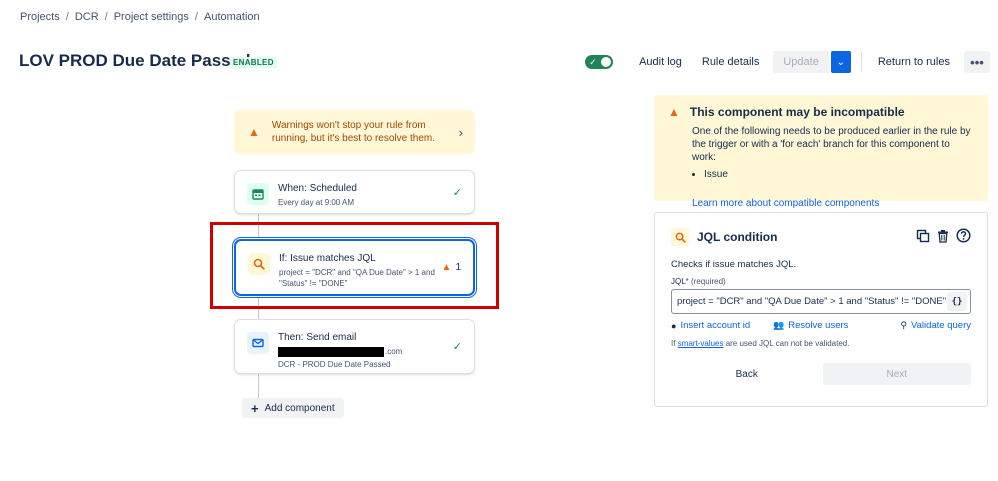 The image size is (998, 481). Describe the element at coordinates (818, 325) in the screenshot. I see `resolve-users-label: Resolve users` at that location.